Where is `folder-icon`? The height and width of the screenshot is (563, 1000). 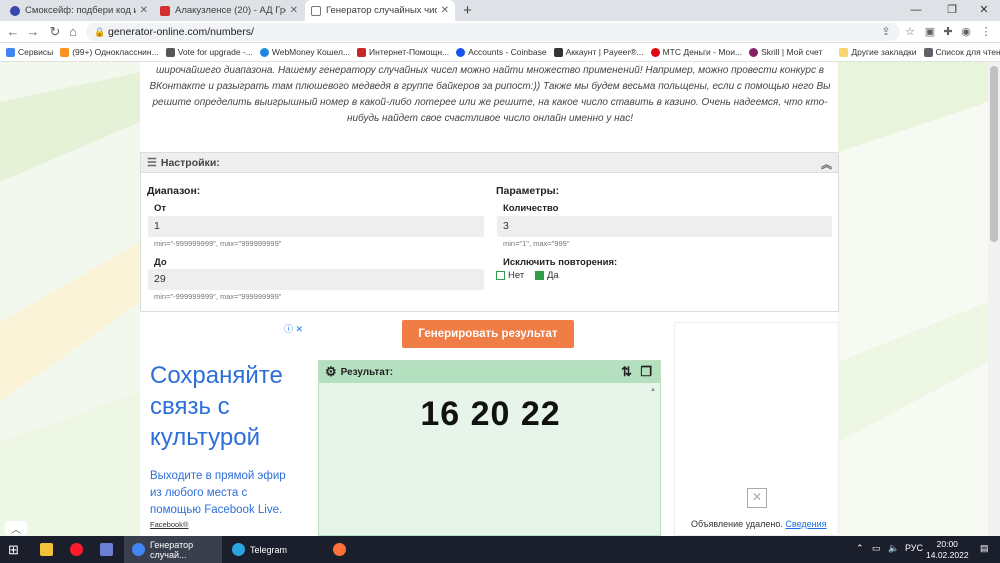 folder-icon is located at coordinates (844, 52).